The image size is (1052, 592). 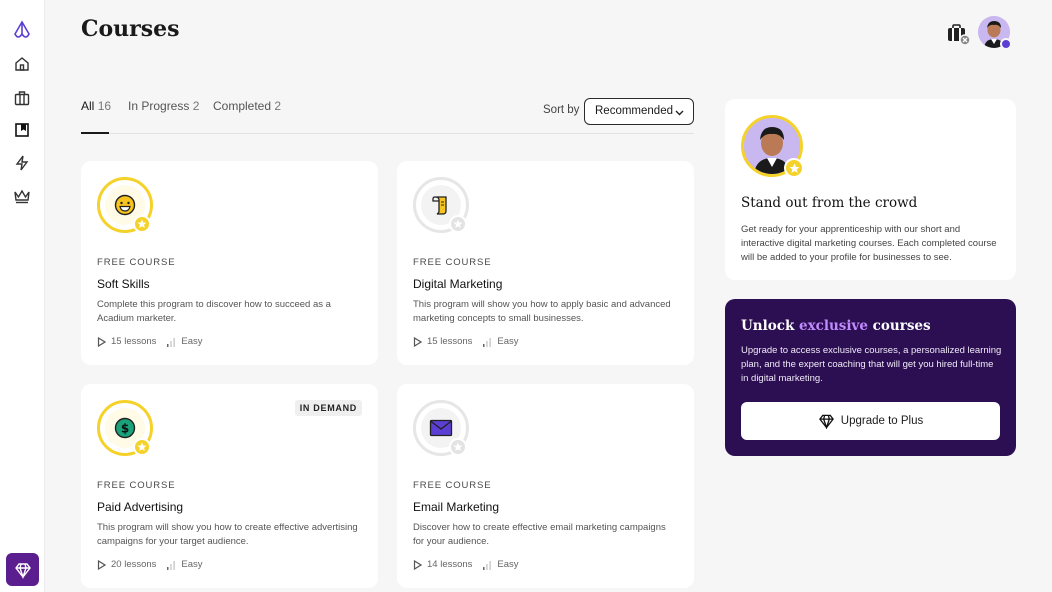 I want to click on sidebar, so click(x=22, y=296).